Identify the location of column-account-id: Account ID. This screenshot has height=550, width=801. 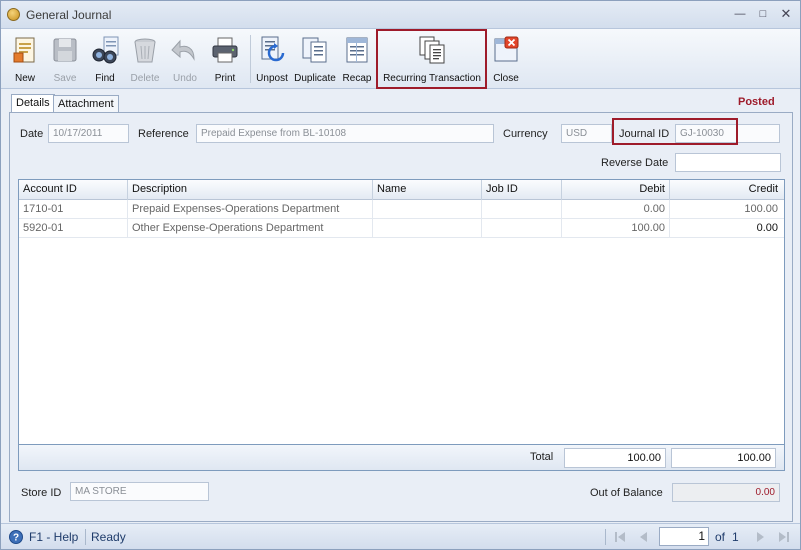
(73, 190).